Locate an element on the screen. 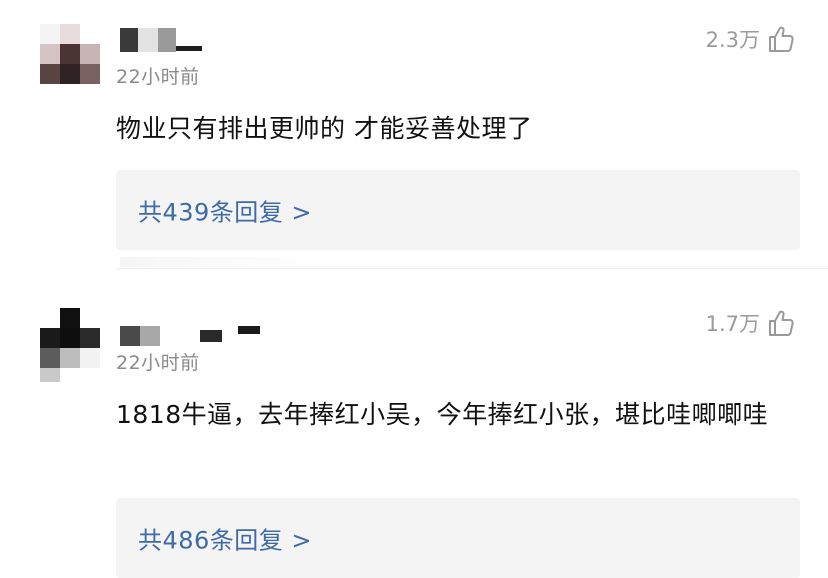 Image resolution: width=828 pixels, height=578 pixels. view-replies-button: 共486条回复 > is located at coordinates (458, 538).